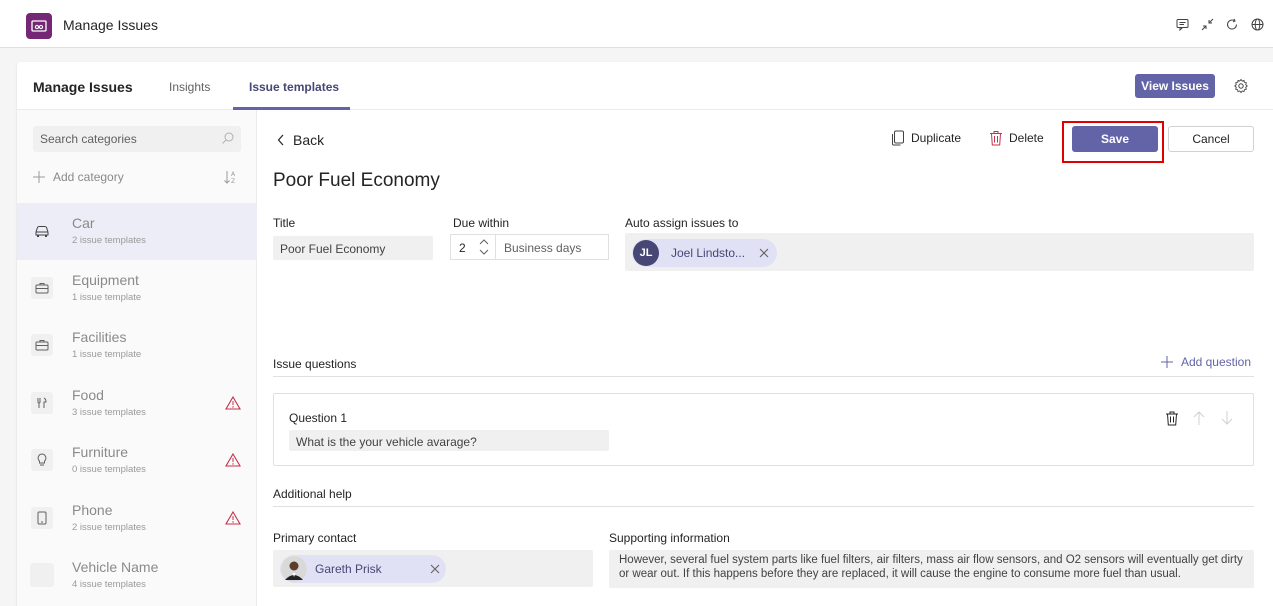 The width and height of the screenshot is (1273, 606). What do you see at coordinates (109, 412) in the screenshot?
I see `category-count: 3 issue templates` at bounding box center [109, 412].